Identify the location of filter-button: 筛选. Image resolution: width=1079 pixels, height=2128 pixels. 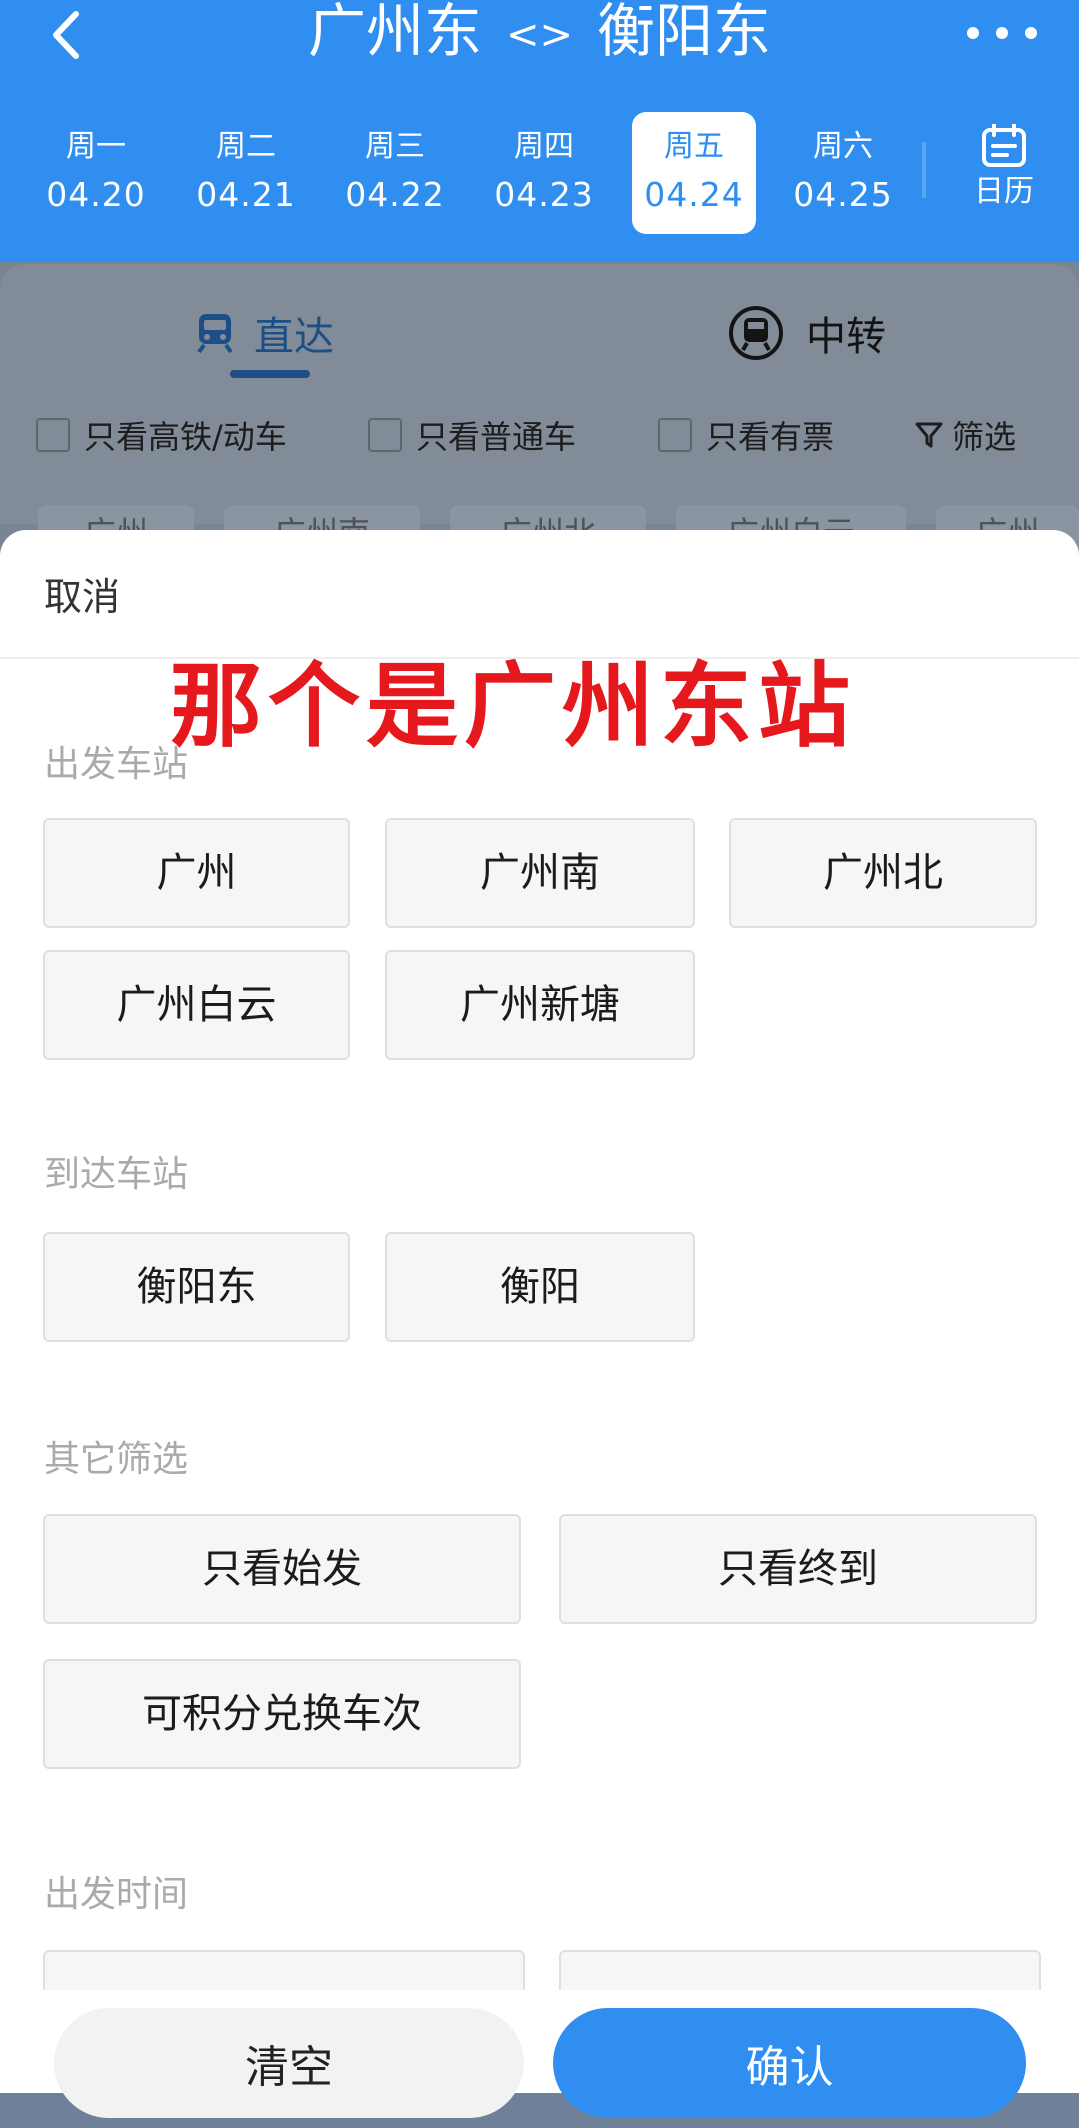
(965, 435).